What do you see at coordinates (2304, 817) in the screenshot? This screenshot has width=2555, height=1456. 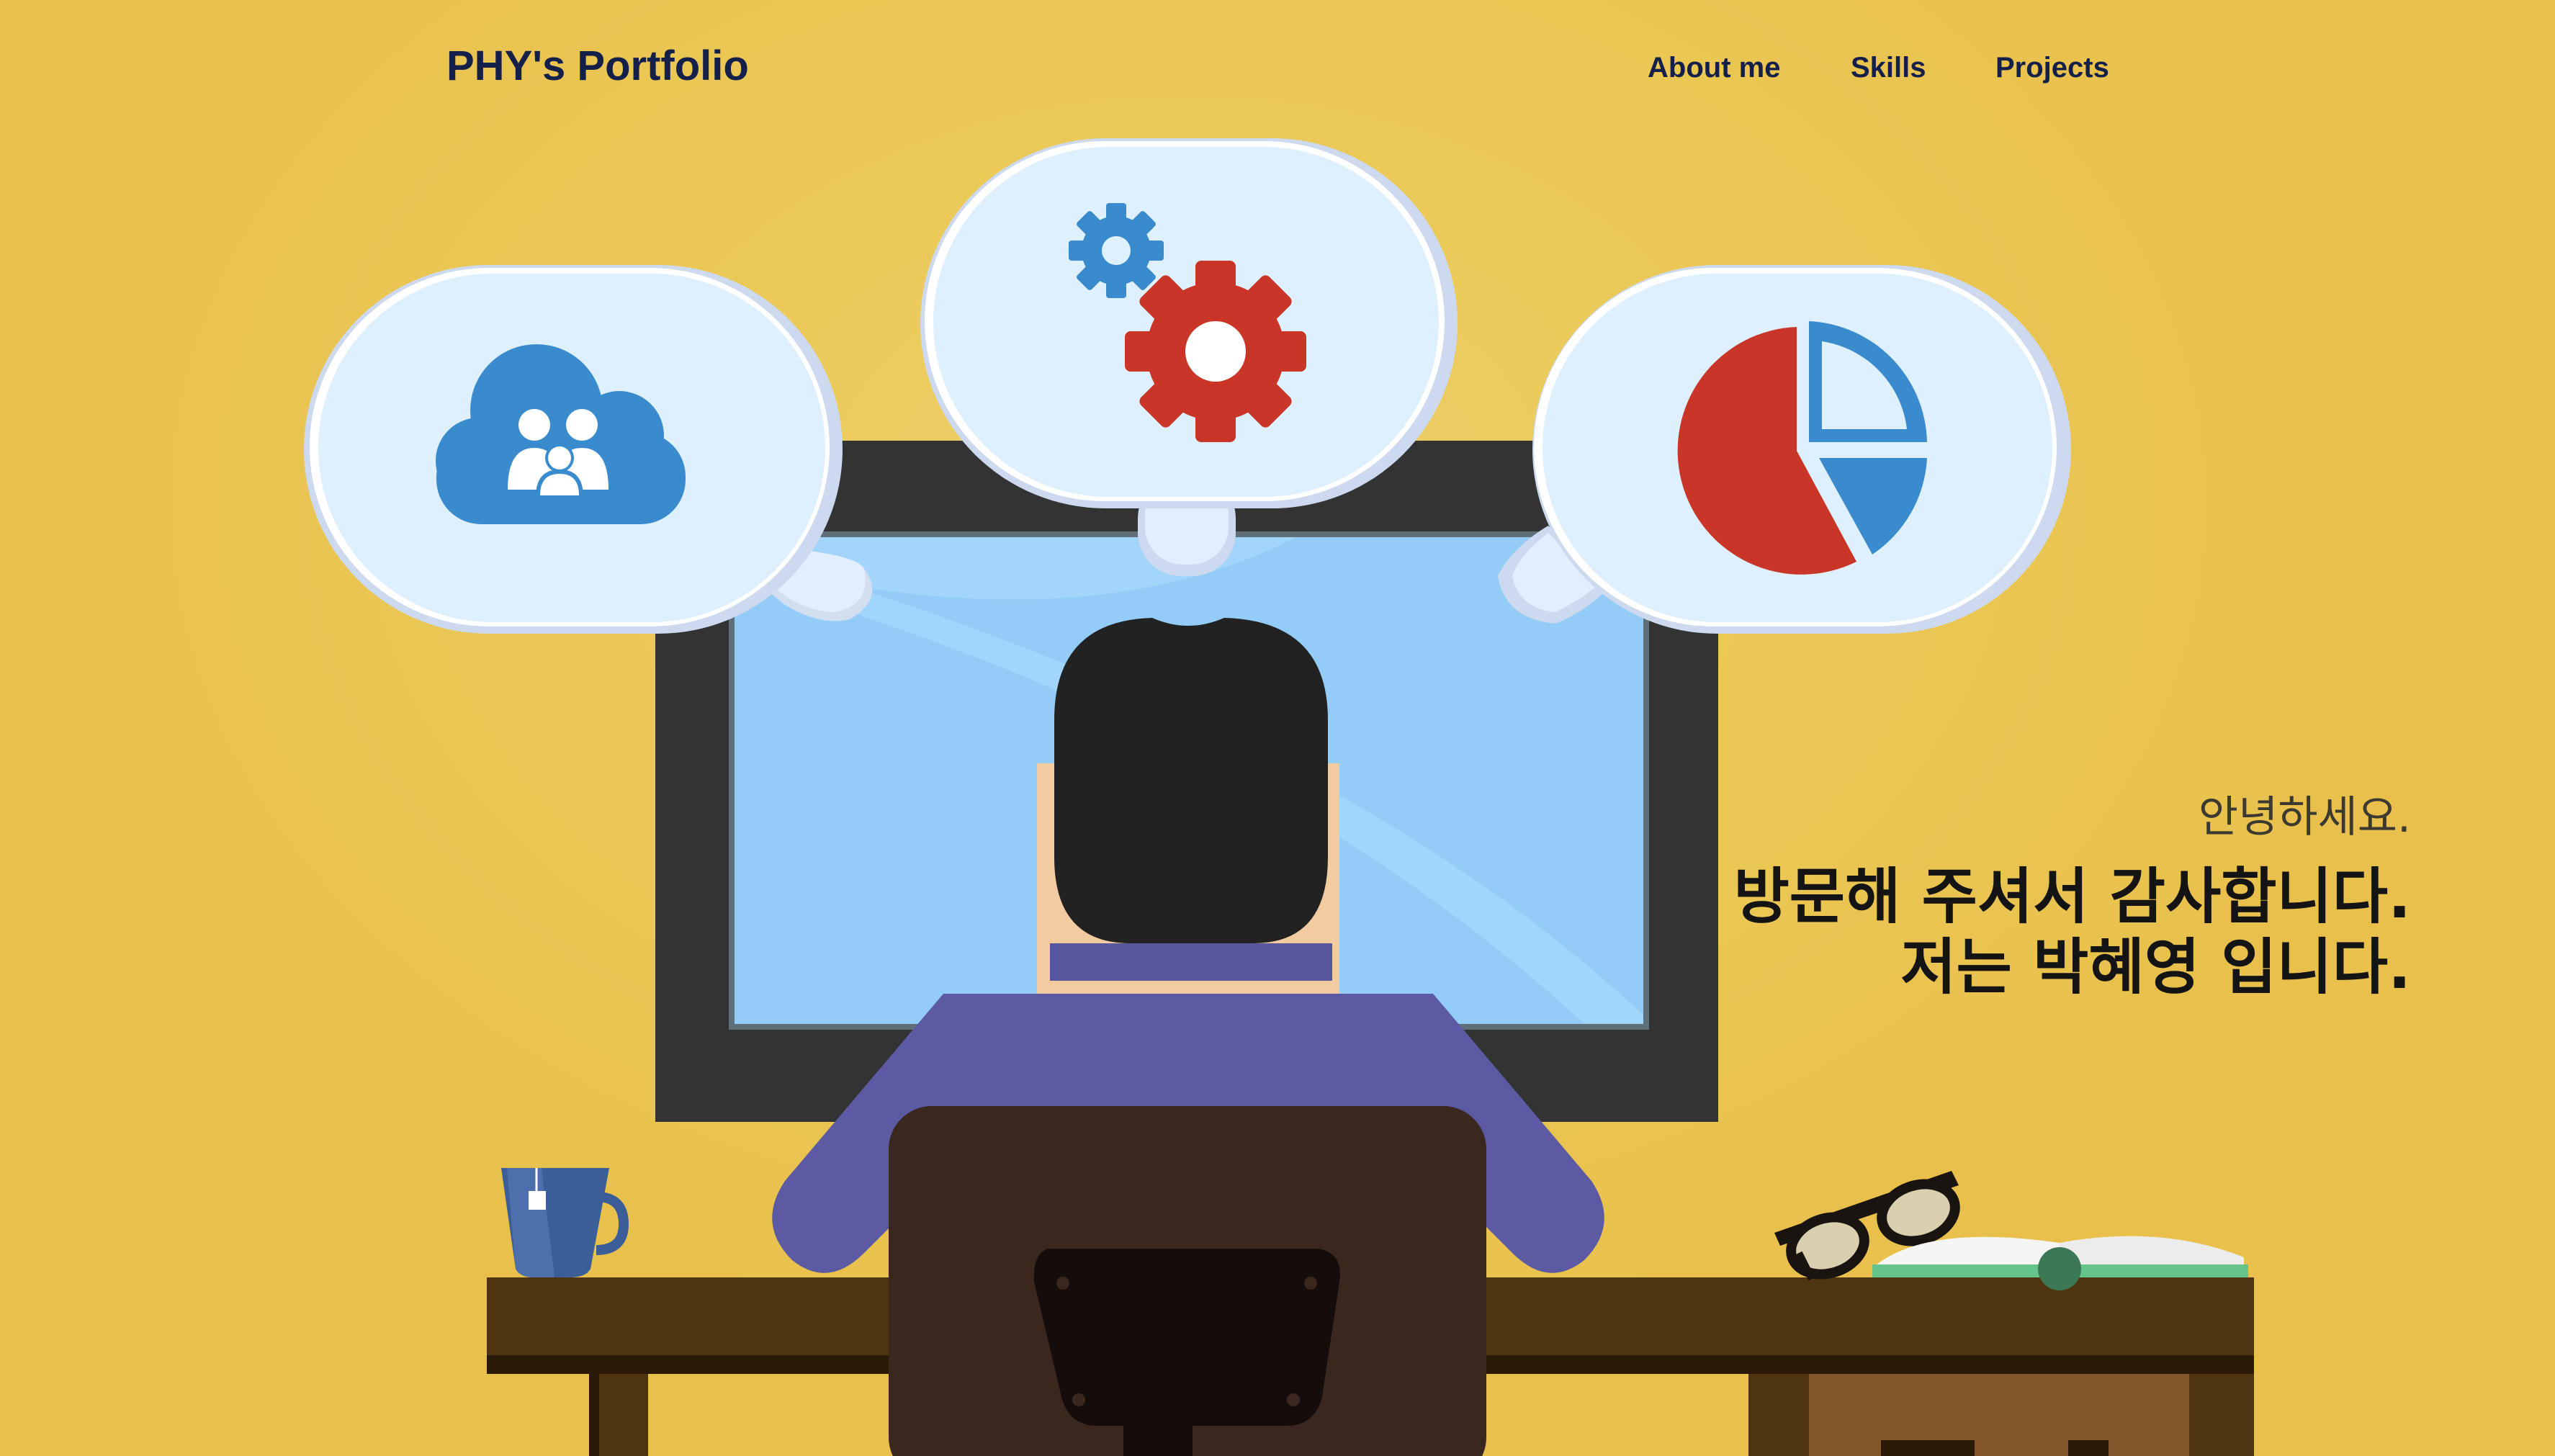 I see `hero-greeting: 안녕하세요.` at bounding box center [2304, 817].